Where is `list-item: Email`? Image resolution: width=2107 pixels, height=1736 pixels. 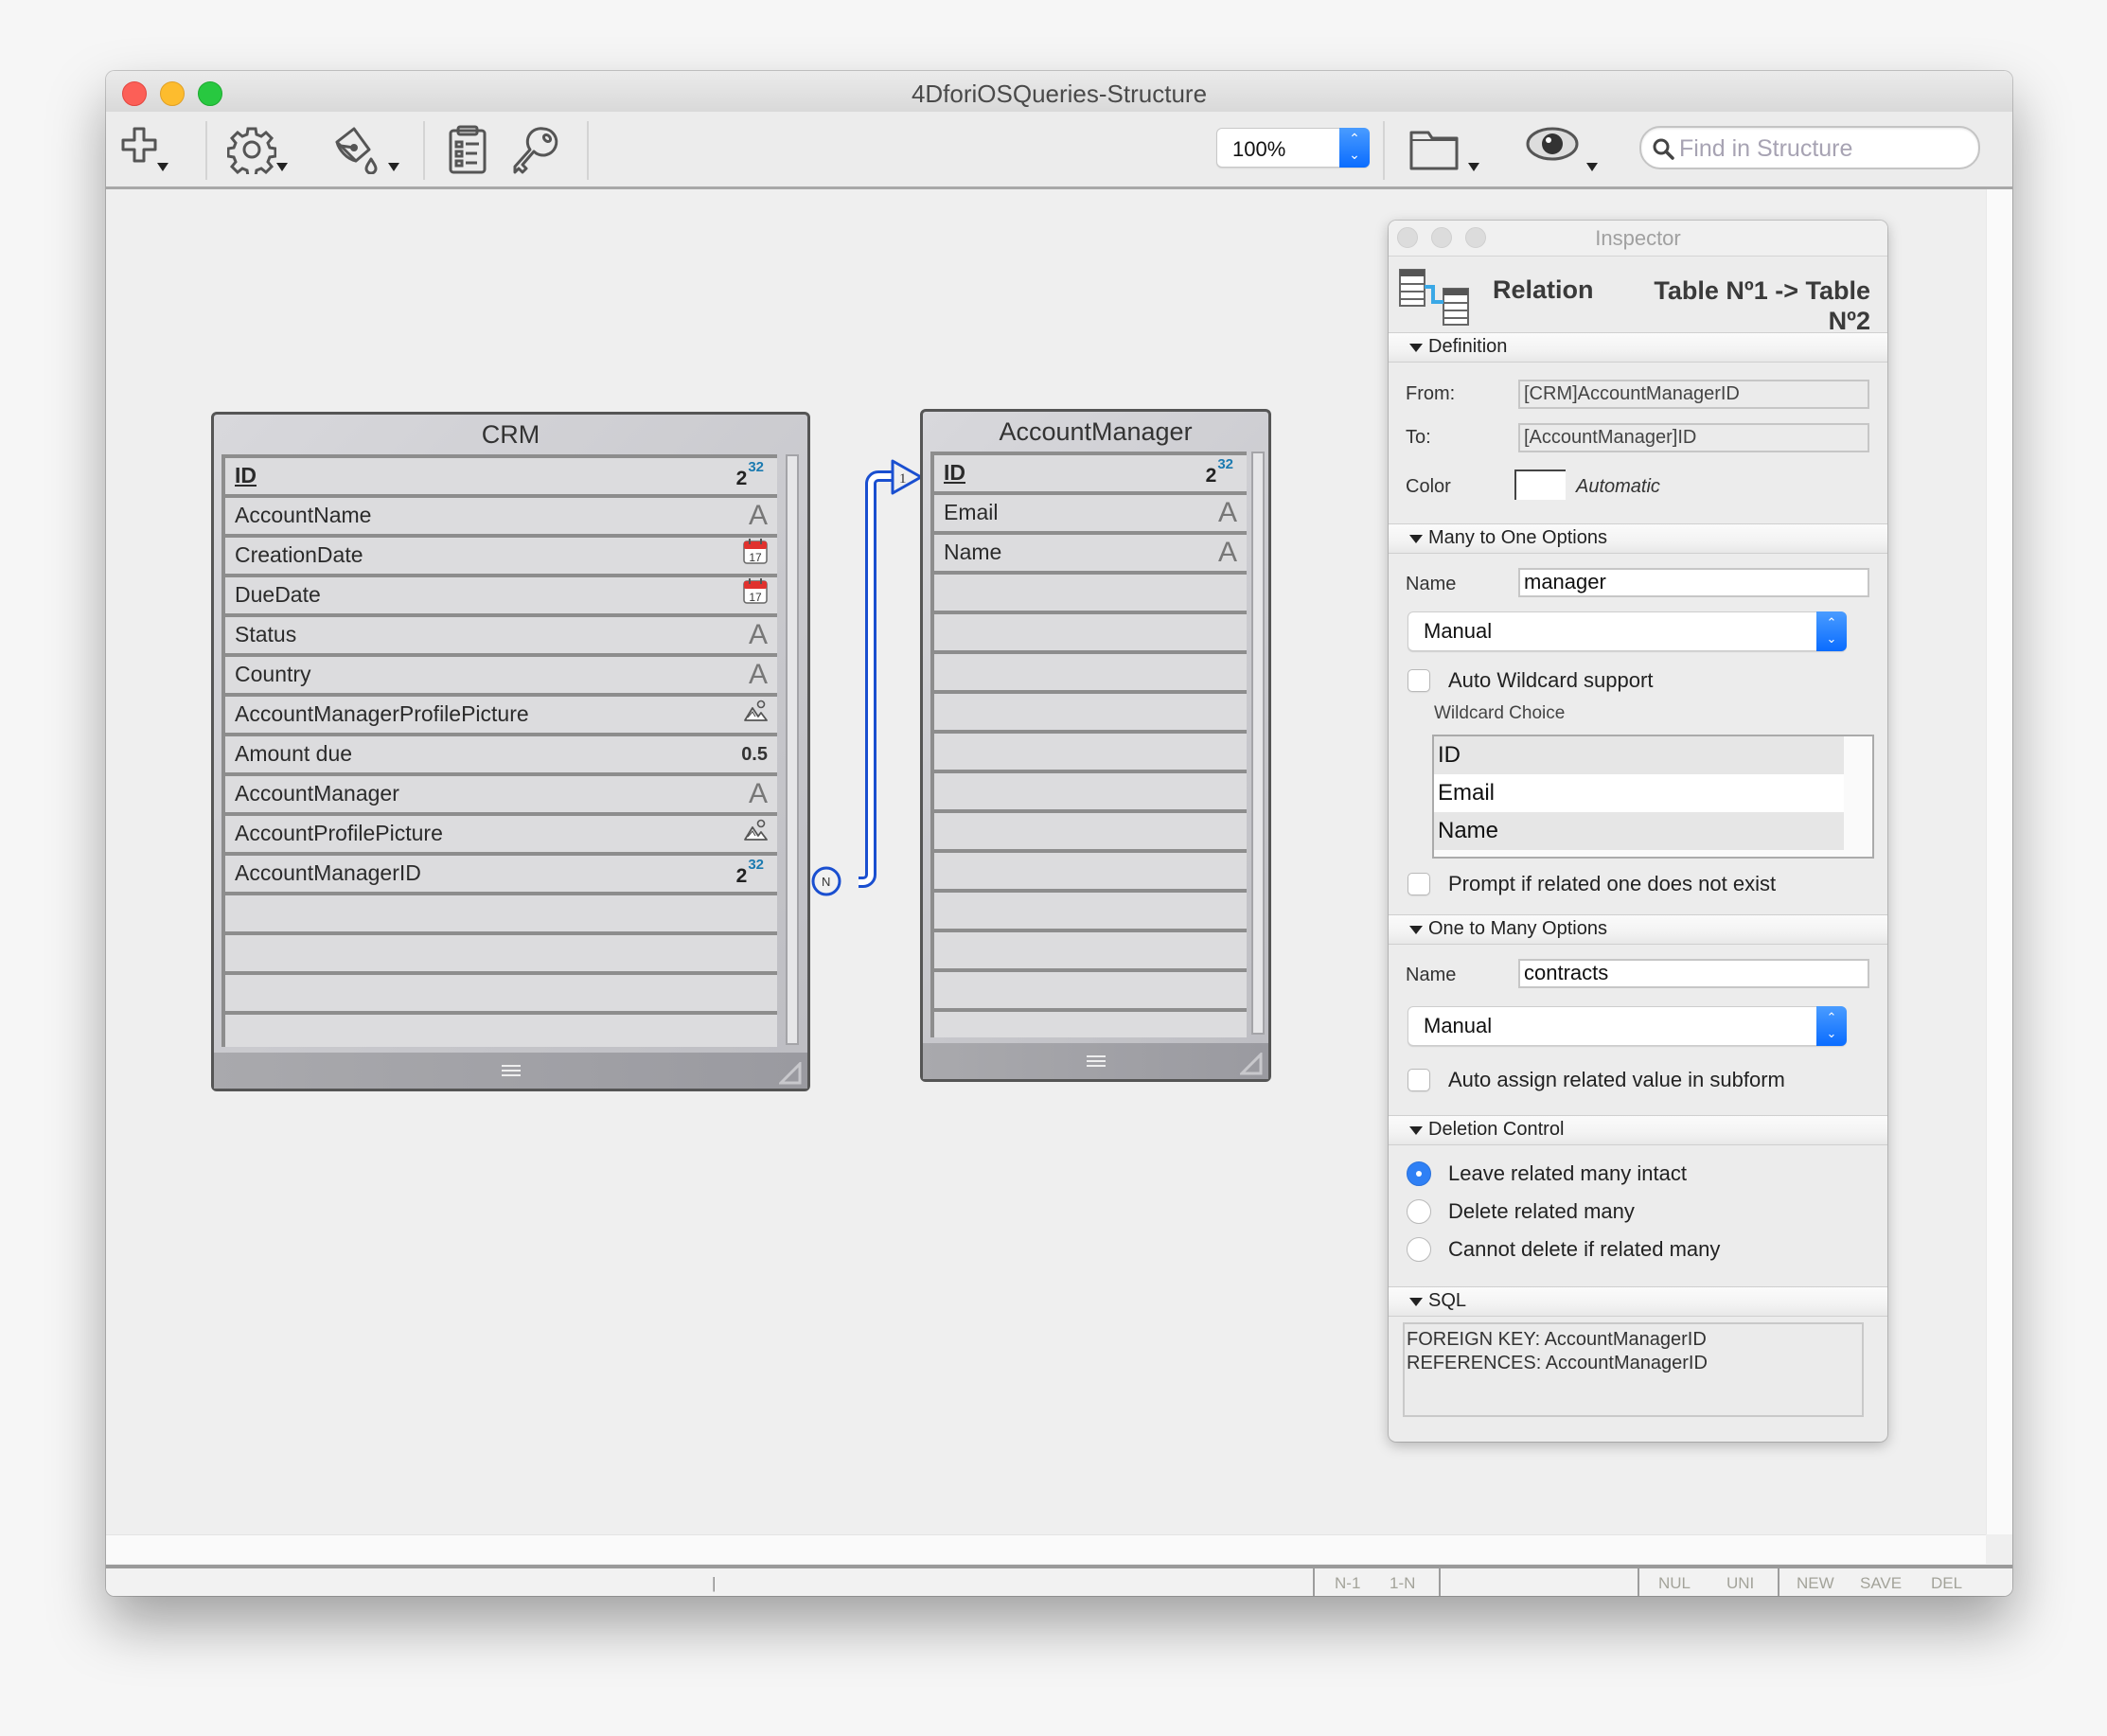 list-item: Email is located at coordinates (1639, 793).